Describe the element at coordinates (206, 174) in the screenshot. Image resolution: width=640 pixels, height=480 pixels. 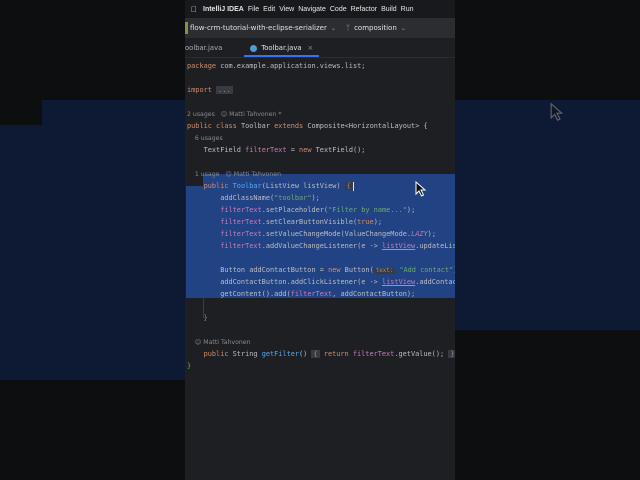
I see `inlay-hint: 1 usage` at that location.